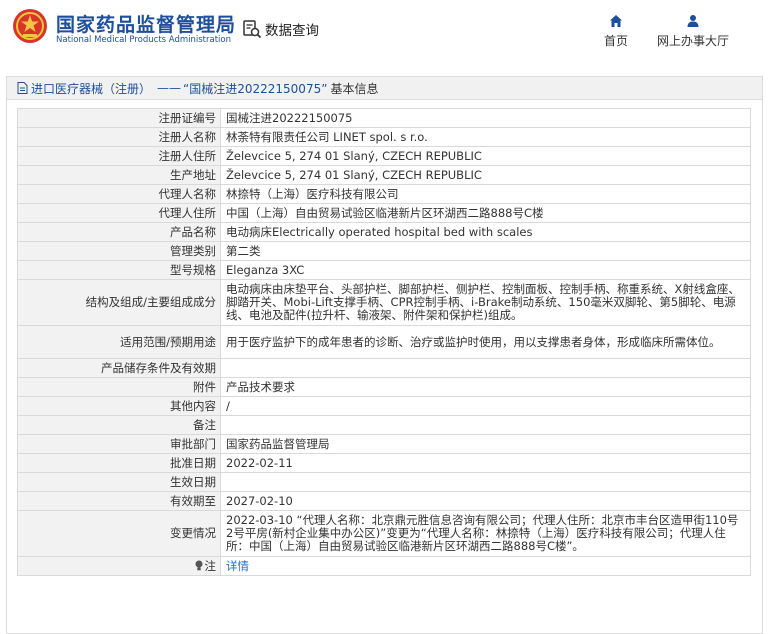 This screenshot has width=769, height=634. I want to click on field-label: 生产地址, so click(119, 175).